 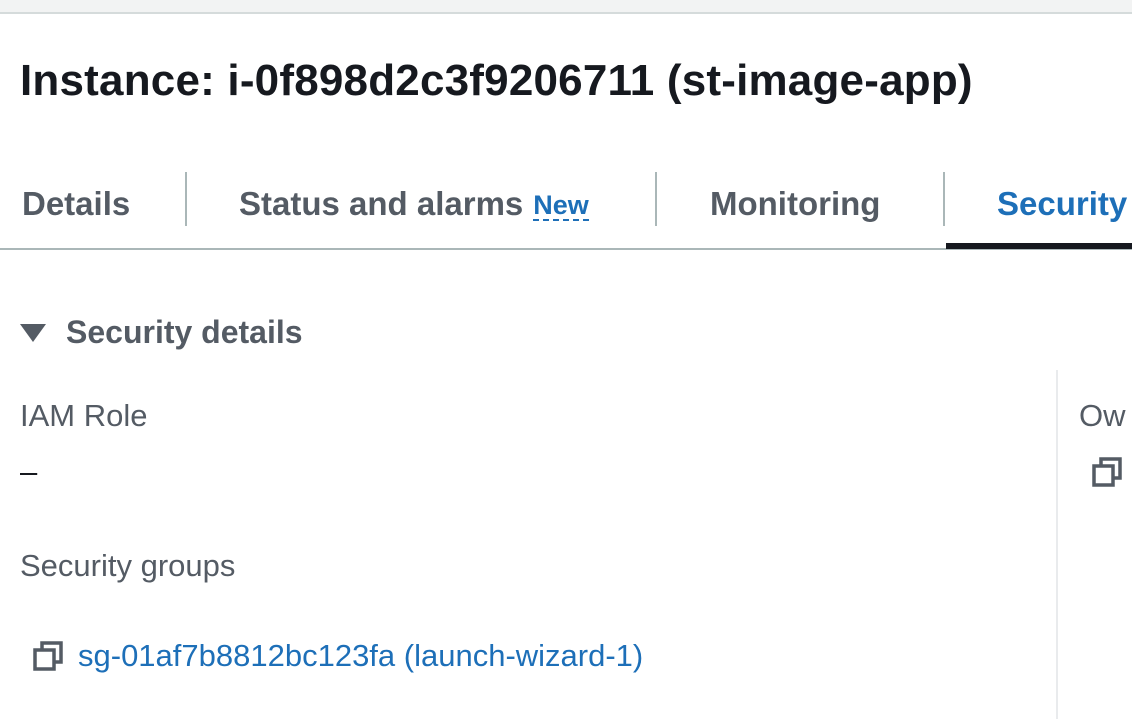 What do you see at coordinates (381, 203) in the screenshot?
I see `tab-status-and-alarms-label: Status and alarms` at bounding box center [381, 203].